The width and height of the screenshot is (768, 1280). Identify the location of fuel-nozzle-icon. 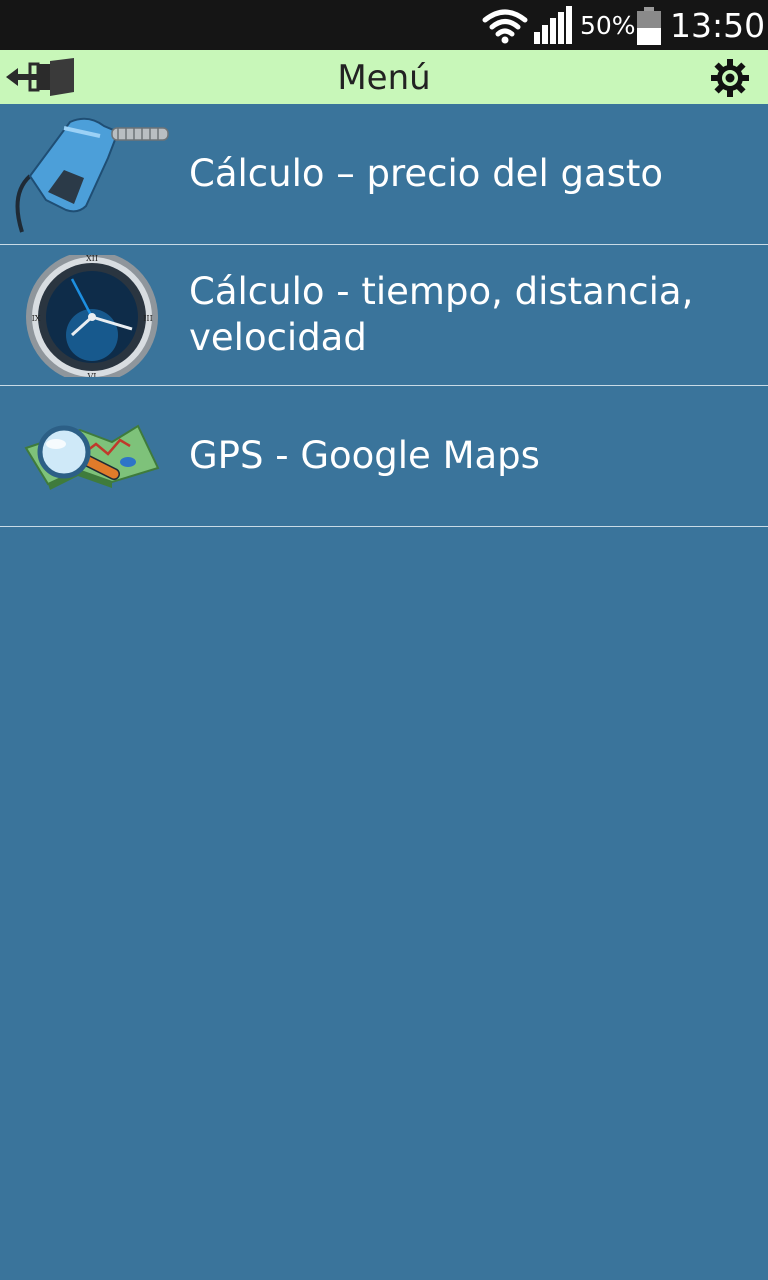
(92, 175).